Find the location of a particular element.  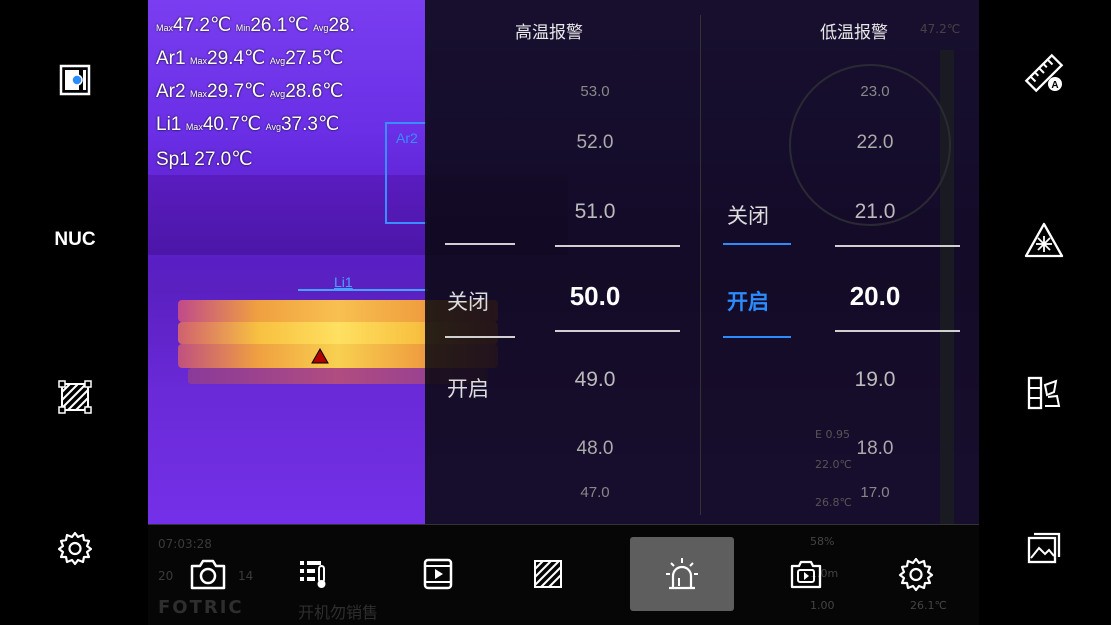

temperature-tools-button is located at coordinates (313, 574).